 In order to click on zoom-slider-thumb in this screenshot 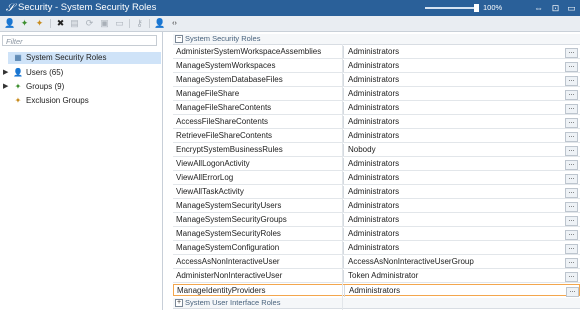, I will do `click(476, 8)`.